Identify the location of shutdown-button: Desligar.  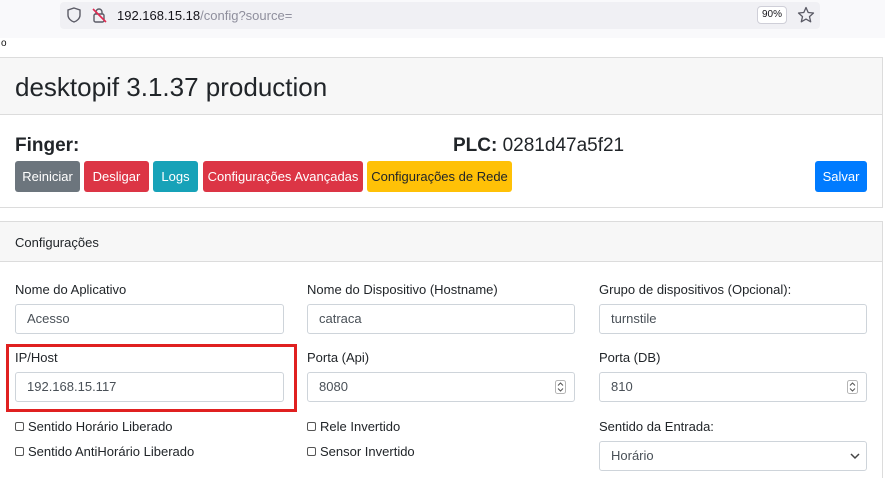
(116, 176).